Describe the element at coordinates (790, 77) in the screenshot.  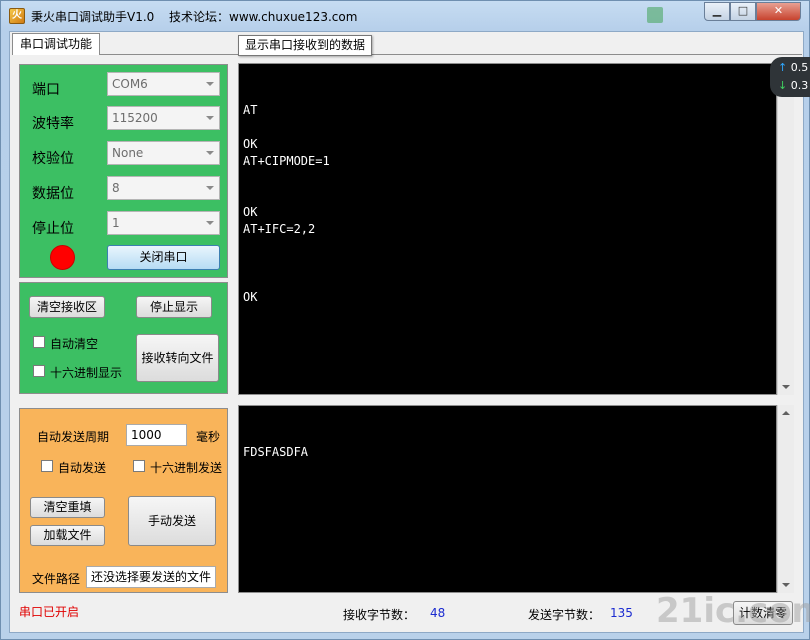
I see `net-speed-widget: ↑ 0.5 ↓ 0.3` at that location.